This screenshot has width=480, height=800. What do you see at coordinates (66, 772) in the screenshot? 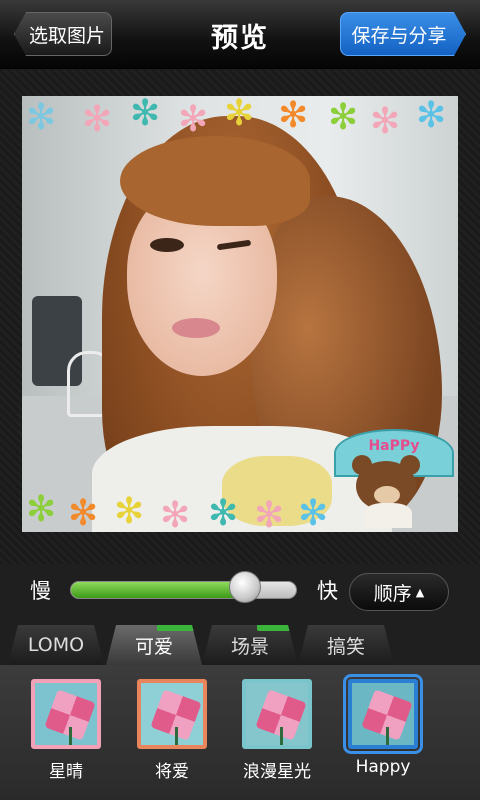
I see `thumbnail-label: 星晴` at bounding box center [66, 772].